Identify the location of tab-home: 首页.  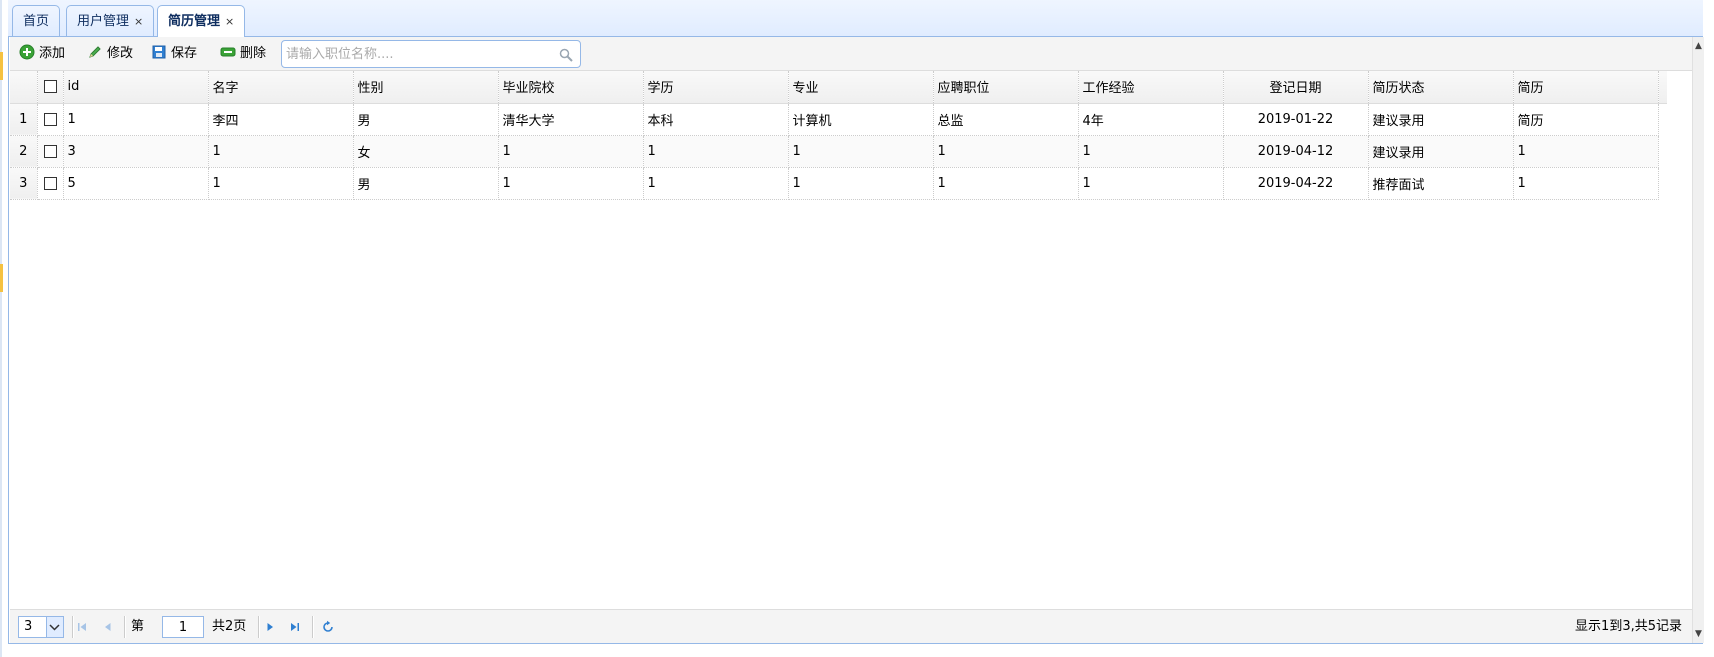
(36, 20).